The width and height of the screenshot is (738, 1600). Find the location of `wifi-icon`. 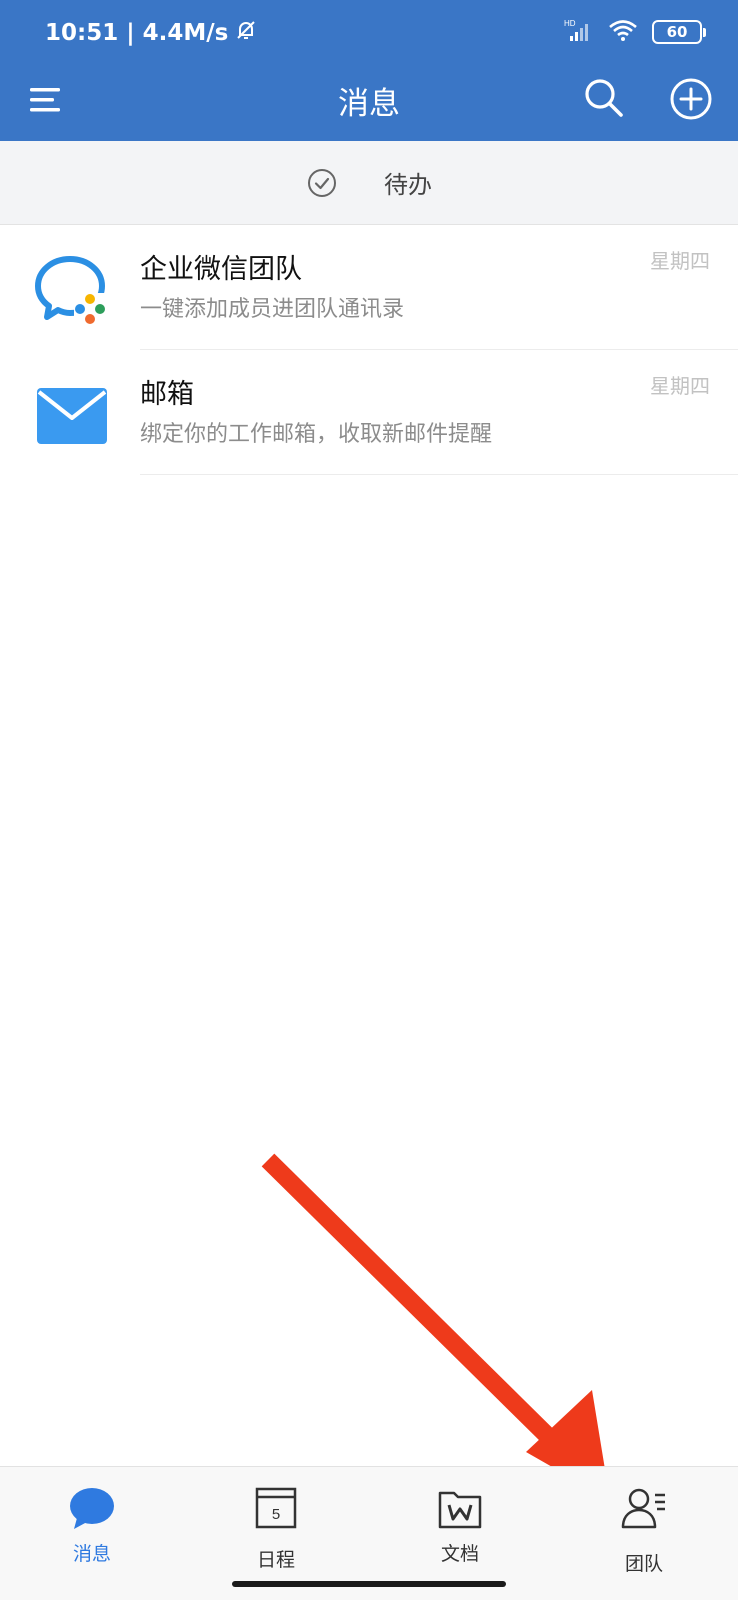

wifi-icon is located at coordinates (623, 32).